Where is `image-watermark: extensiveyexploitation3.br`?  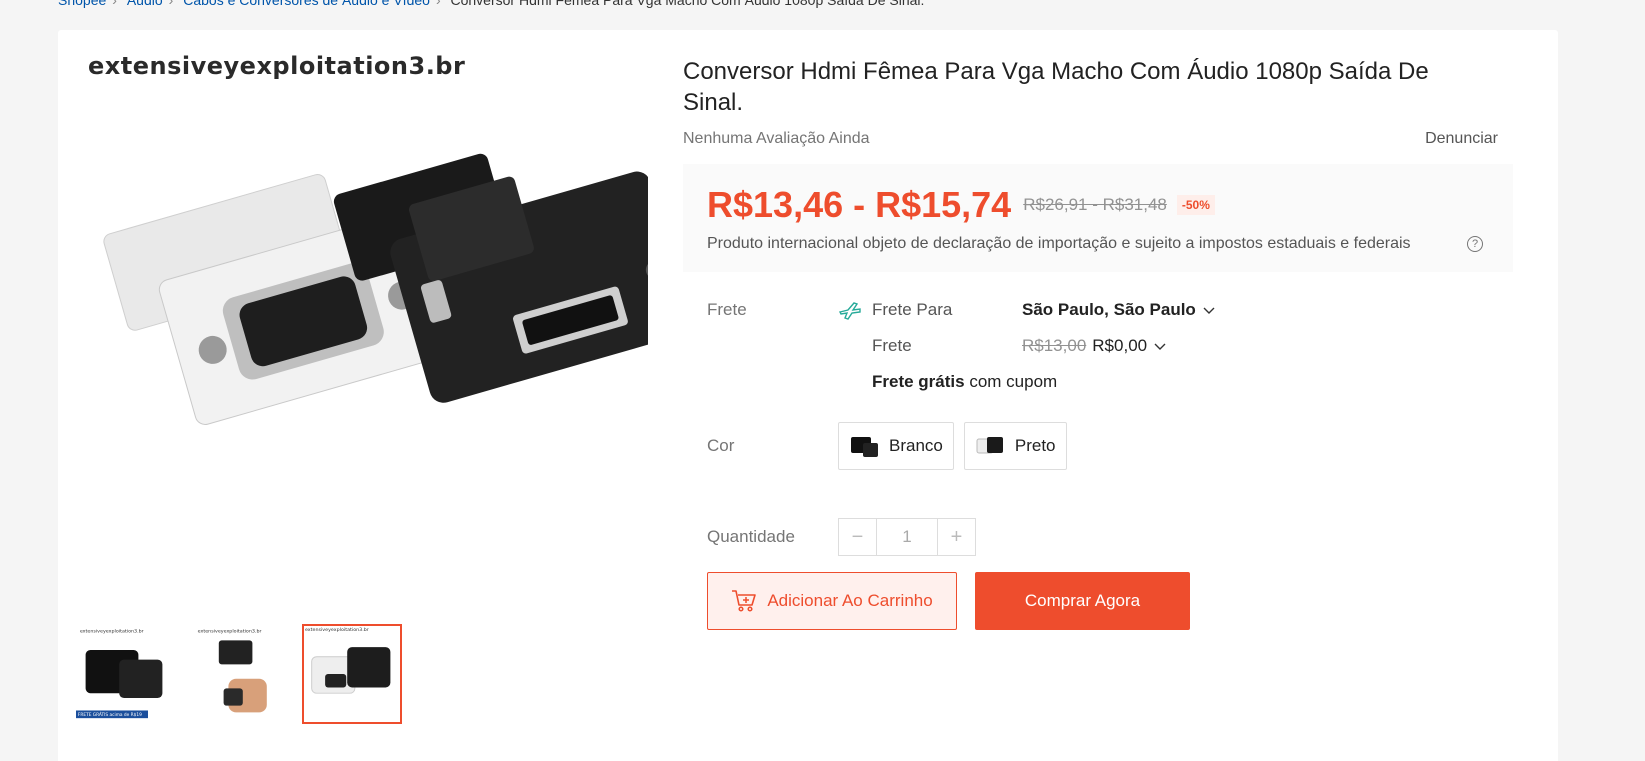 image-watermark: extensiveyexploitation3.br is located at coordinates (277, 66).